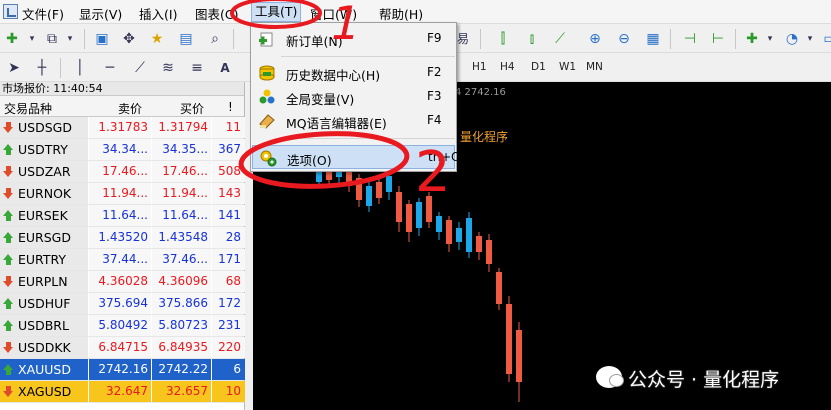 This screenshot has height=410, width=831. Describe the element at coordinates (595, 39) in the screenshot. I see `zoom-in-icon: ⊕` at that location.